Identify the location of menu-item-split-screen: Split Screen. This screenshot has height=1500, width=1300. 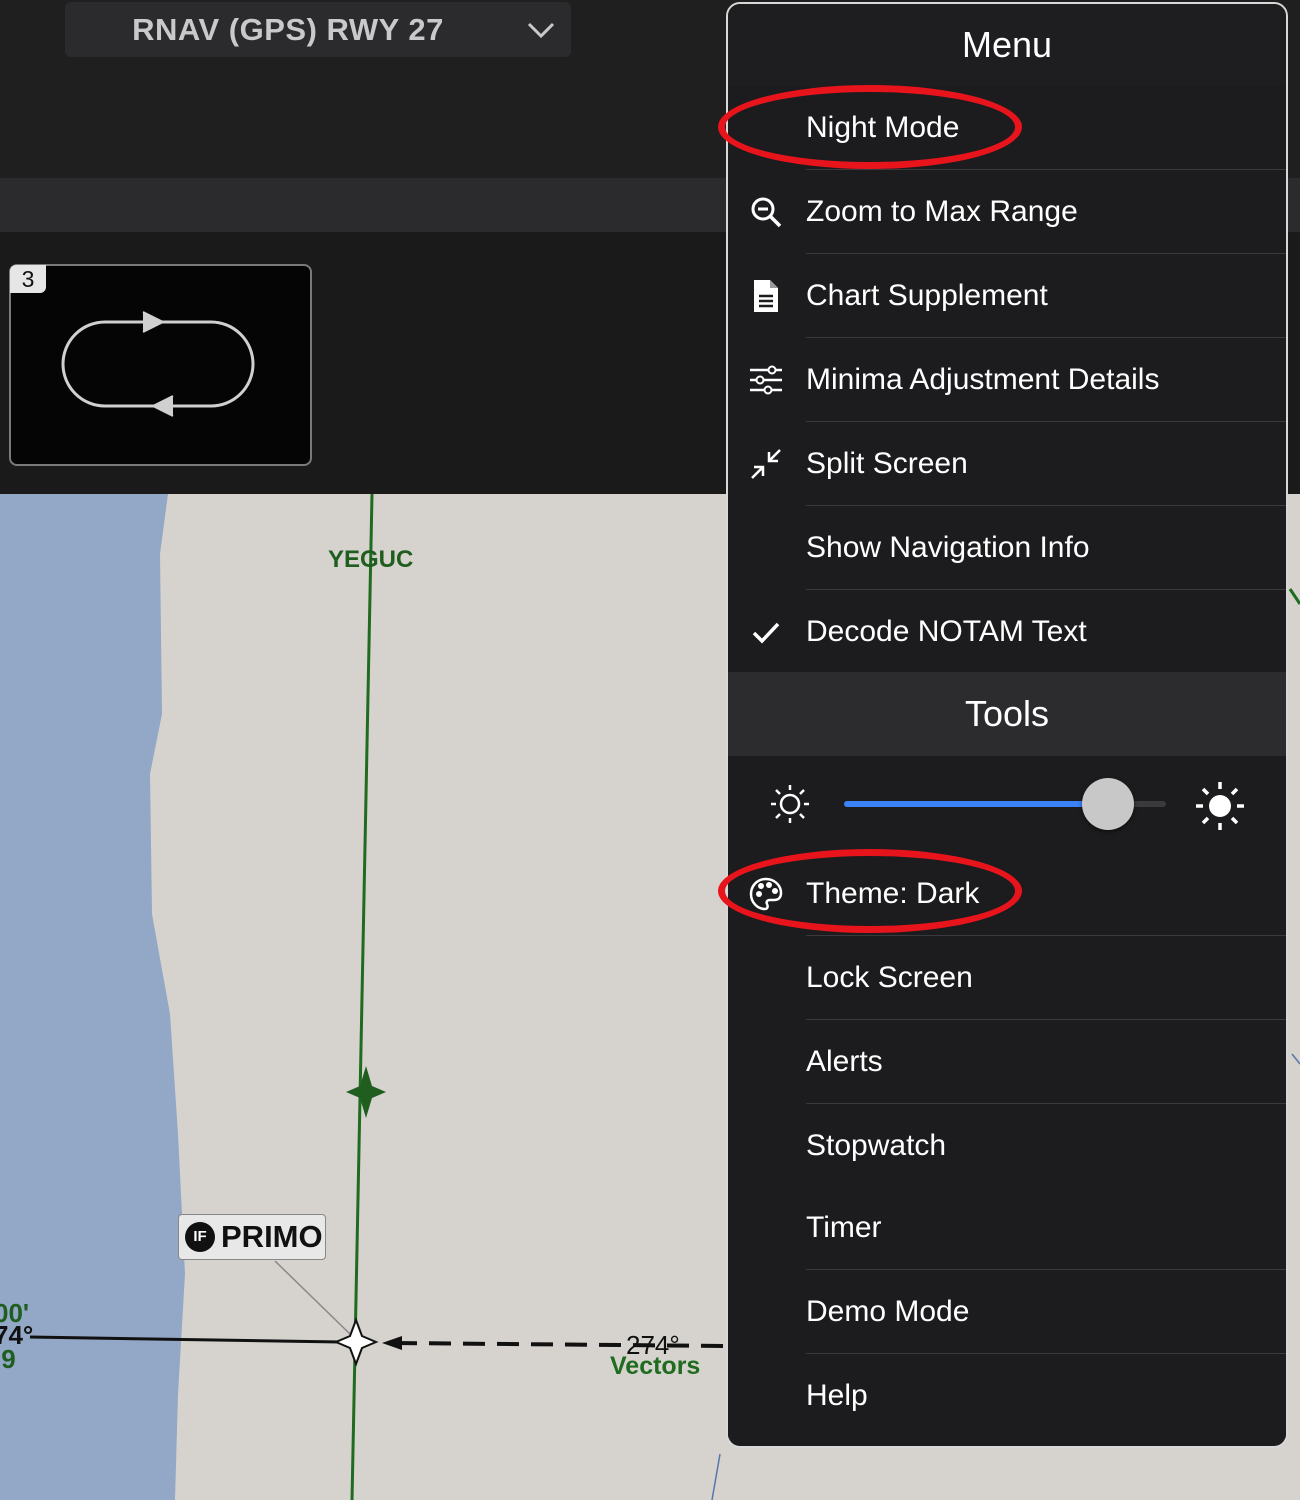
(1007, 464).